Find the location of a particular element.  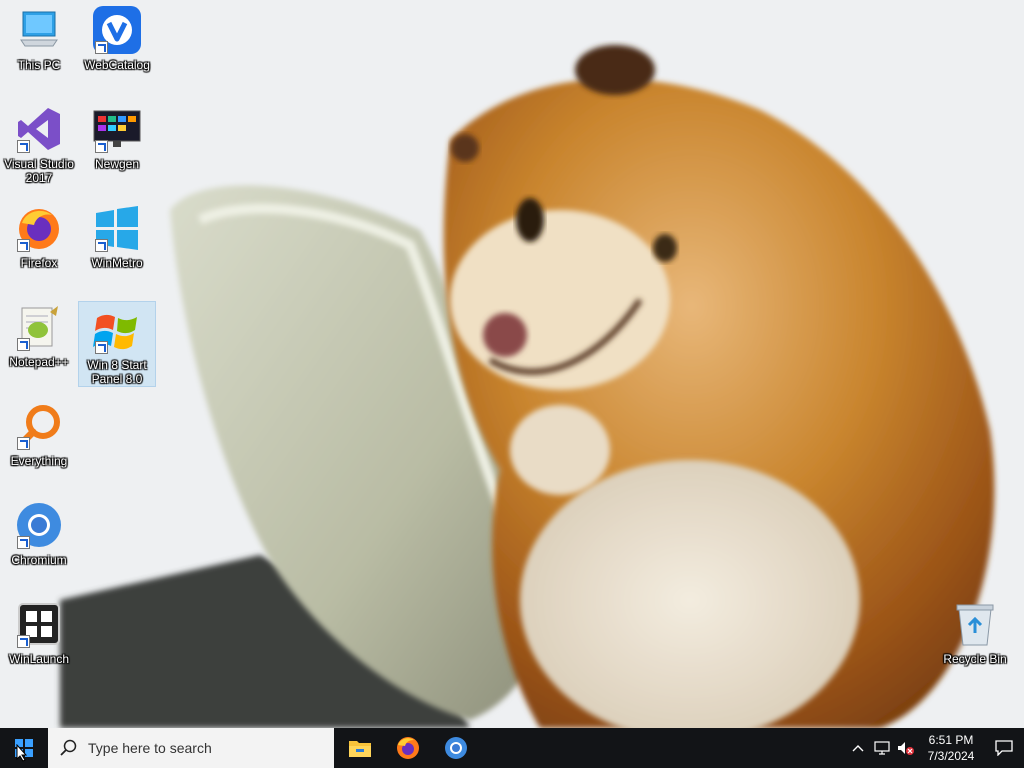

network-button is located at coordinates (882, 748).